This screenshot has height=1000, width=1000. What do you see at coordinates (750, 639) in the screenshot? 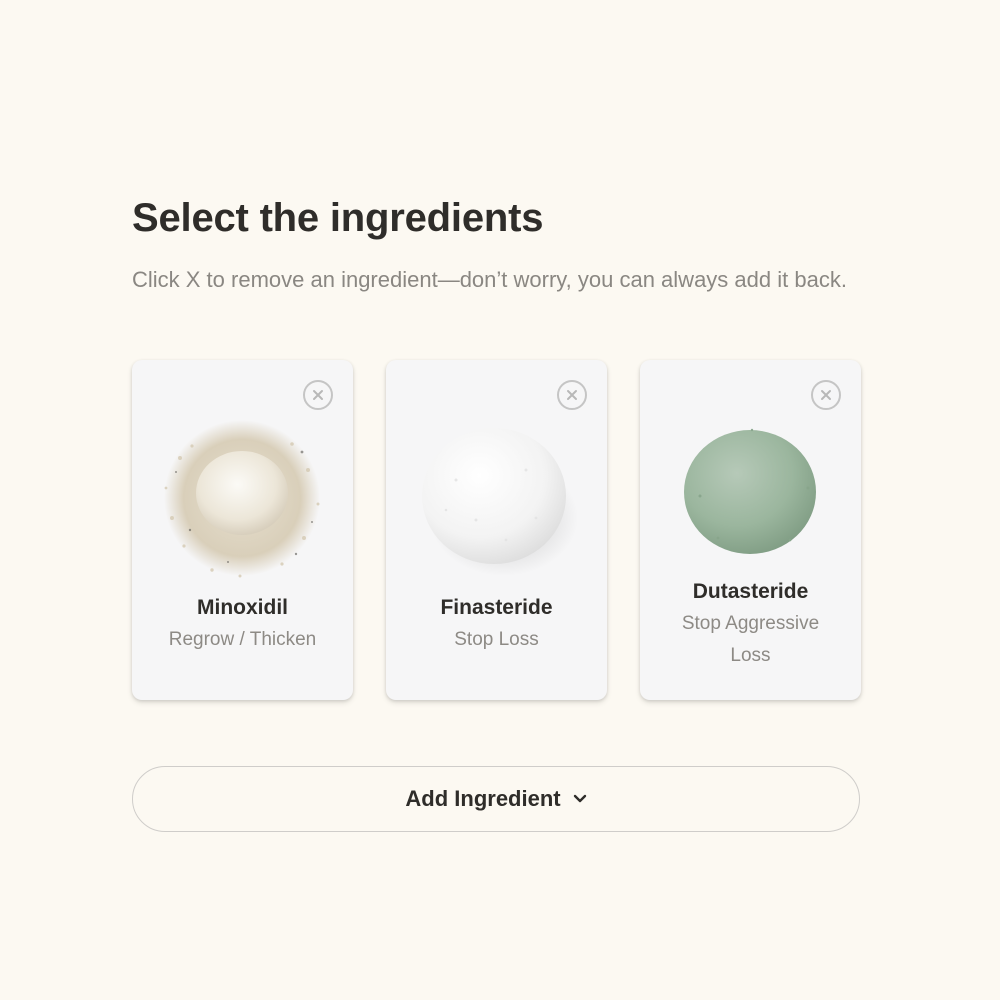
I see `ingredient-description: Stop Aggressive Loss` at bounding box center [750, 639].